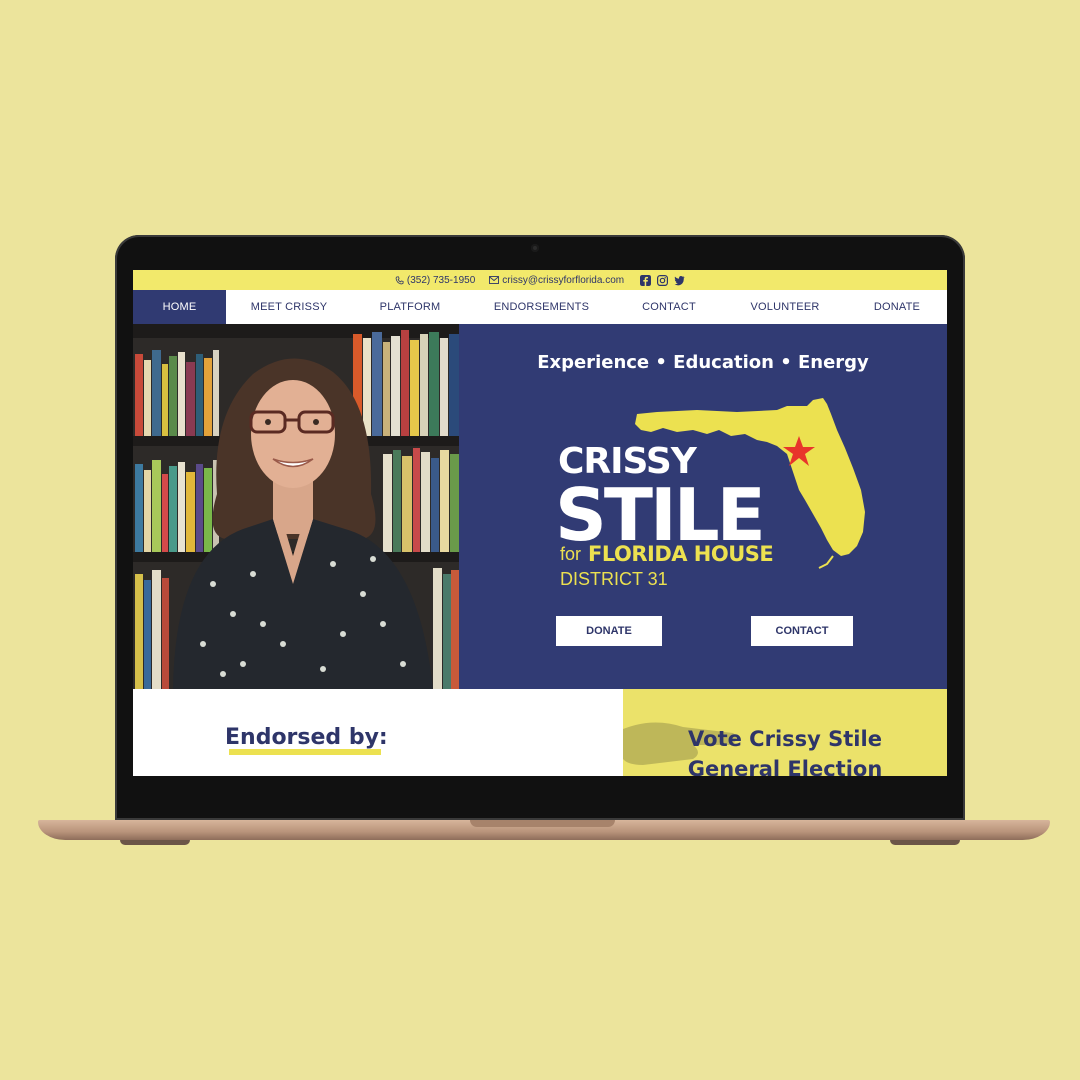  I want to click on nav-volunteer: VOLUNTEER, so click(785, 307).